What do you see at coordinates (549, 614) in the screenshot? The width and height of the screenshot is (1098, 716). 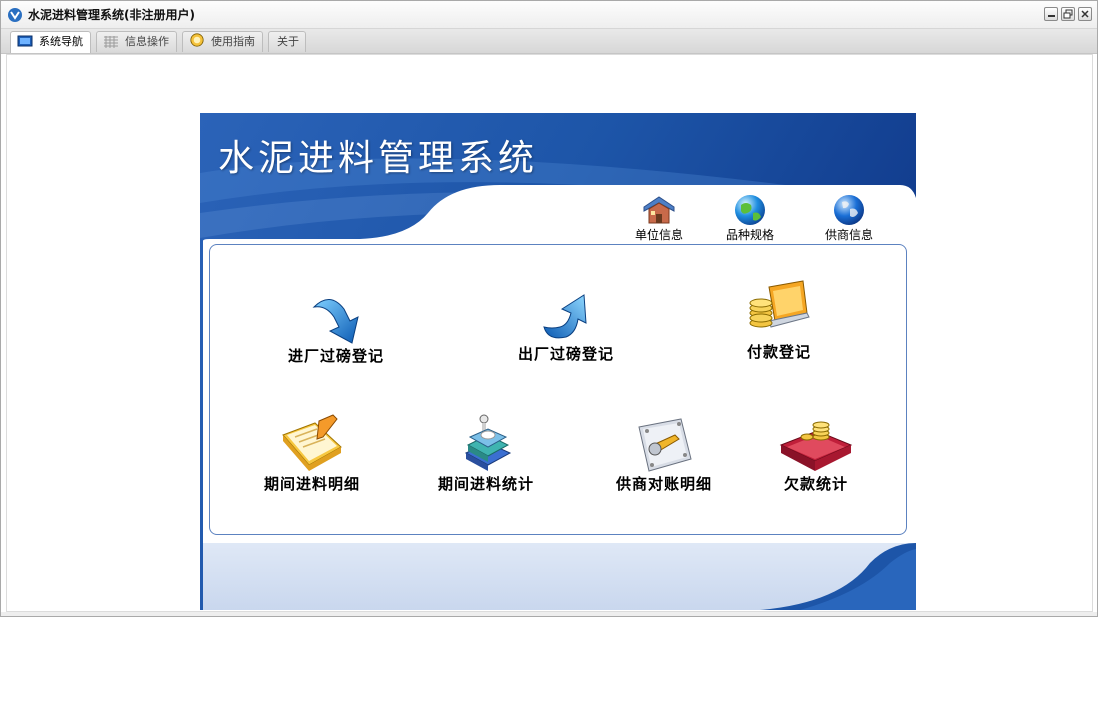 I see `status-strip` at bounding box center [549, 614].